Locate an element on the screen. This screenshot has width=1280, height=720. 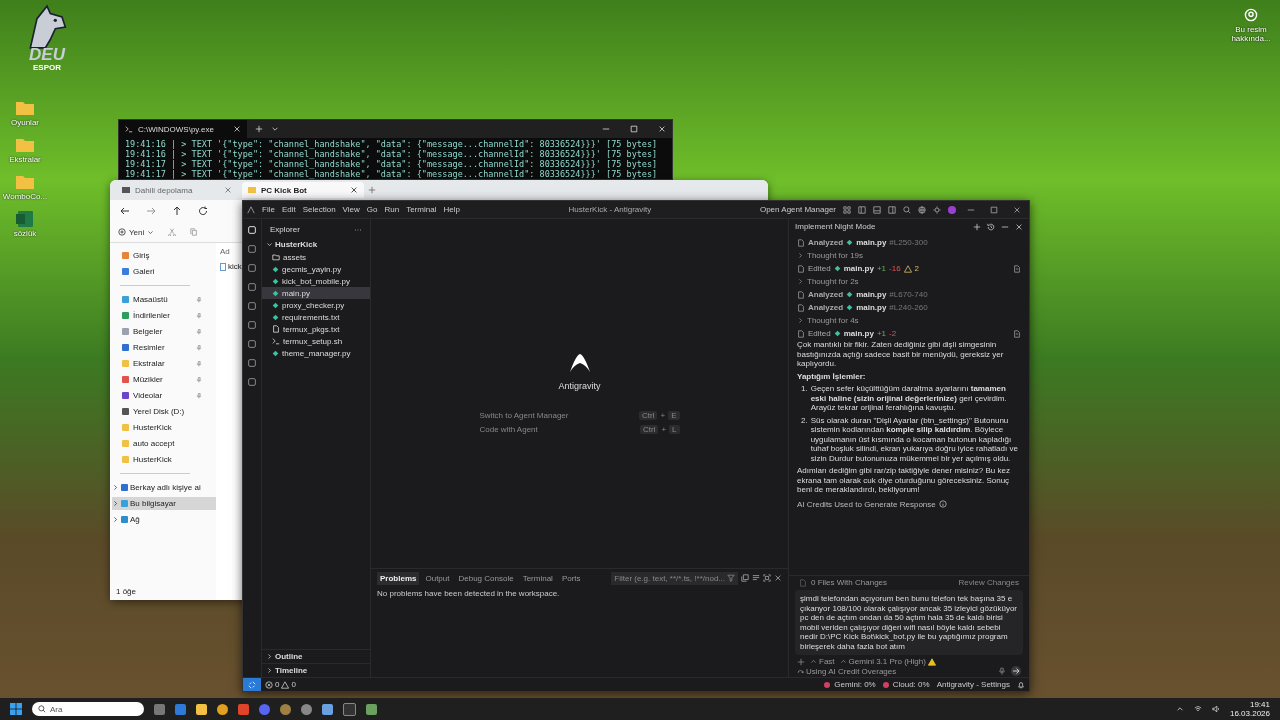
tree-item: Ağ is located at coordinates (164, 519).